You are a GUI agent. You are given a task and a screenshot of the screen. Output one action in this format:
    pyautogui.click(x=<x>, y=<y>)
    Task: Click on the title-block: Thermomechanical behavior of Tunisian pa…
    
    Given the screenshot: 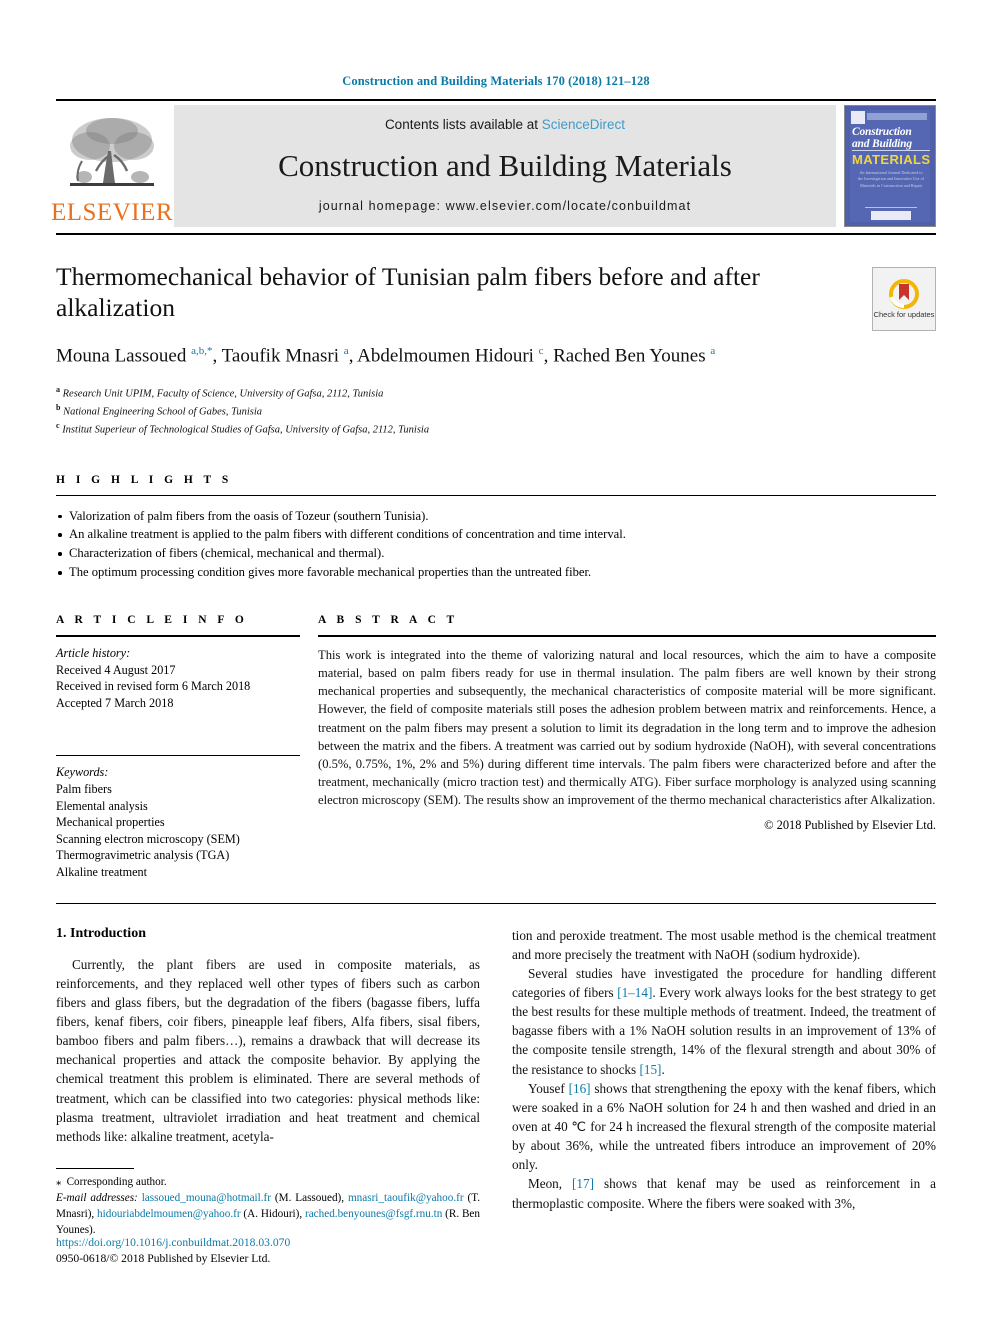 What is the action you would take?
    pyautogui.click(x=496, y=314)
    